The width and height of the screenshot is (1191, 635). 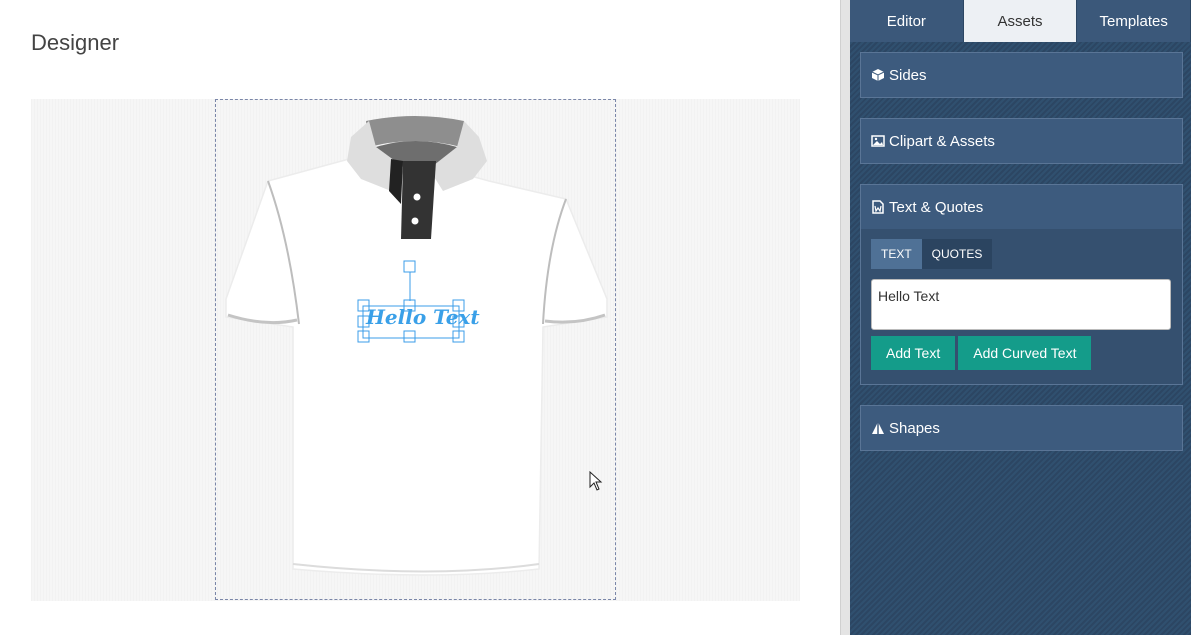 I want to click on word-doc-icon, so click(x=878, y=207).